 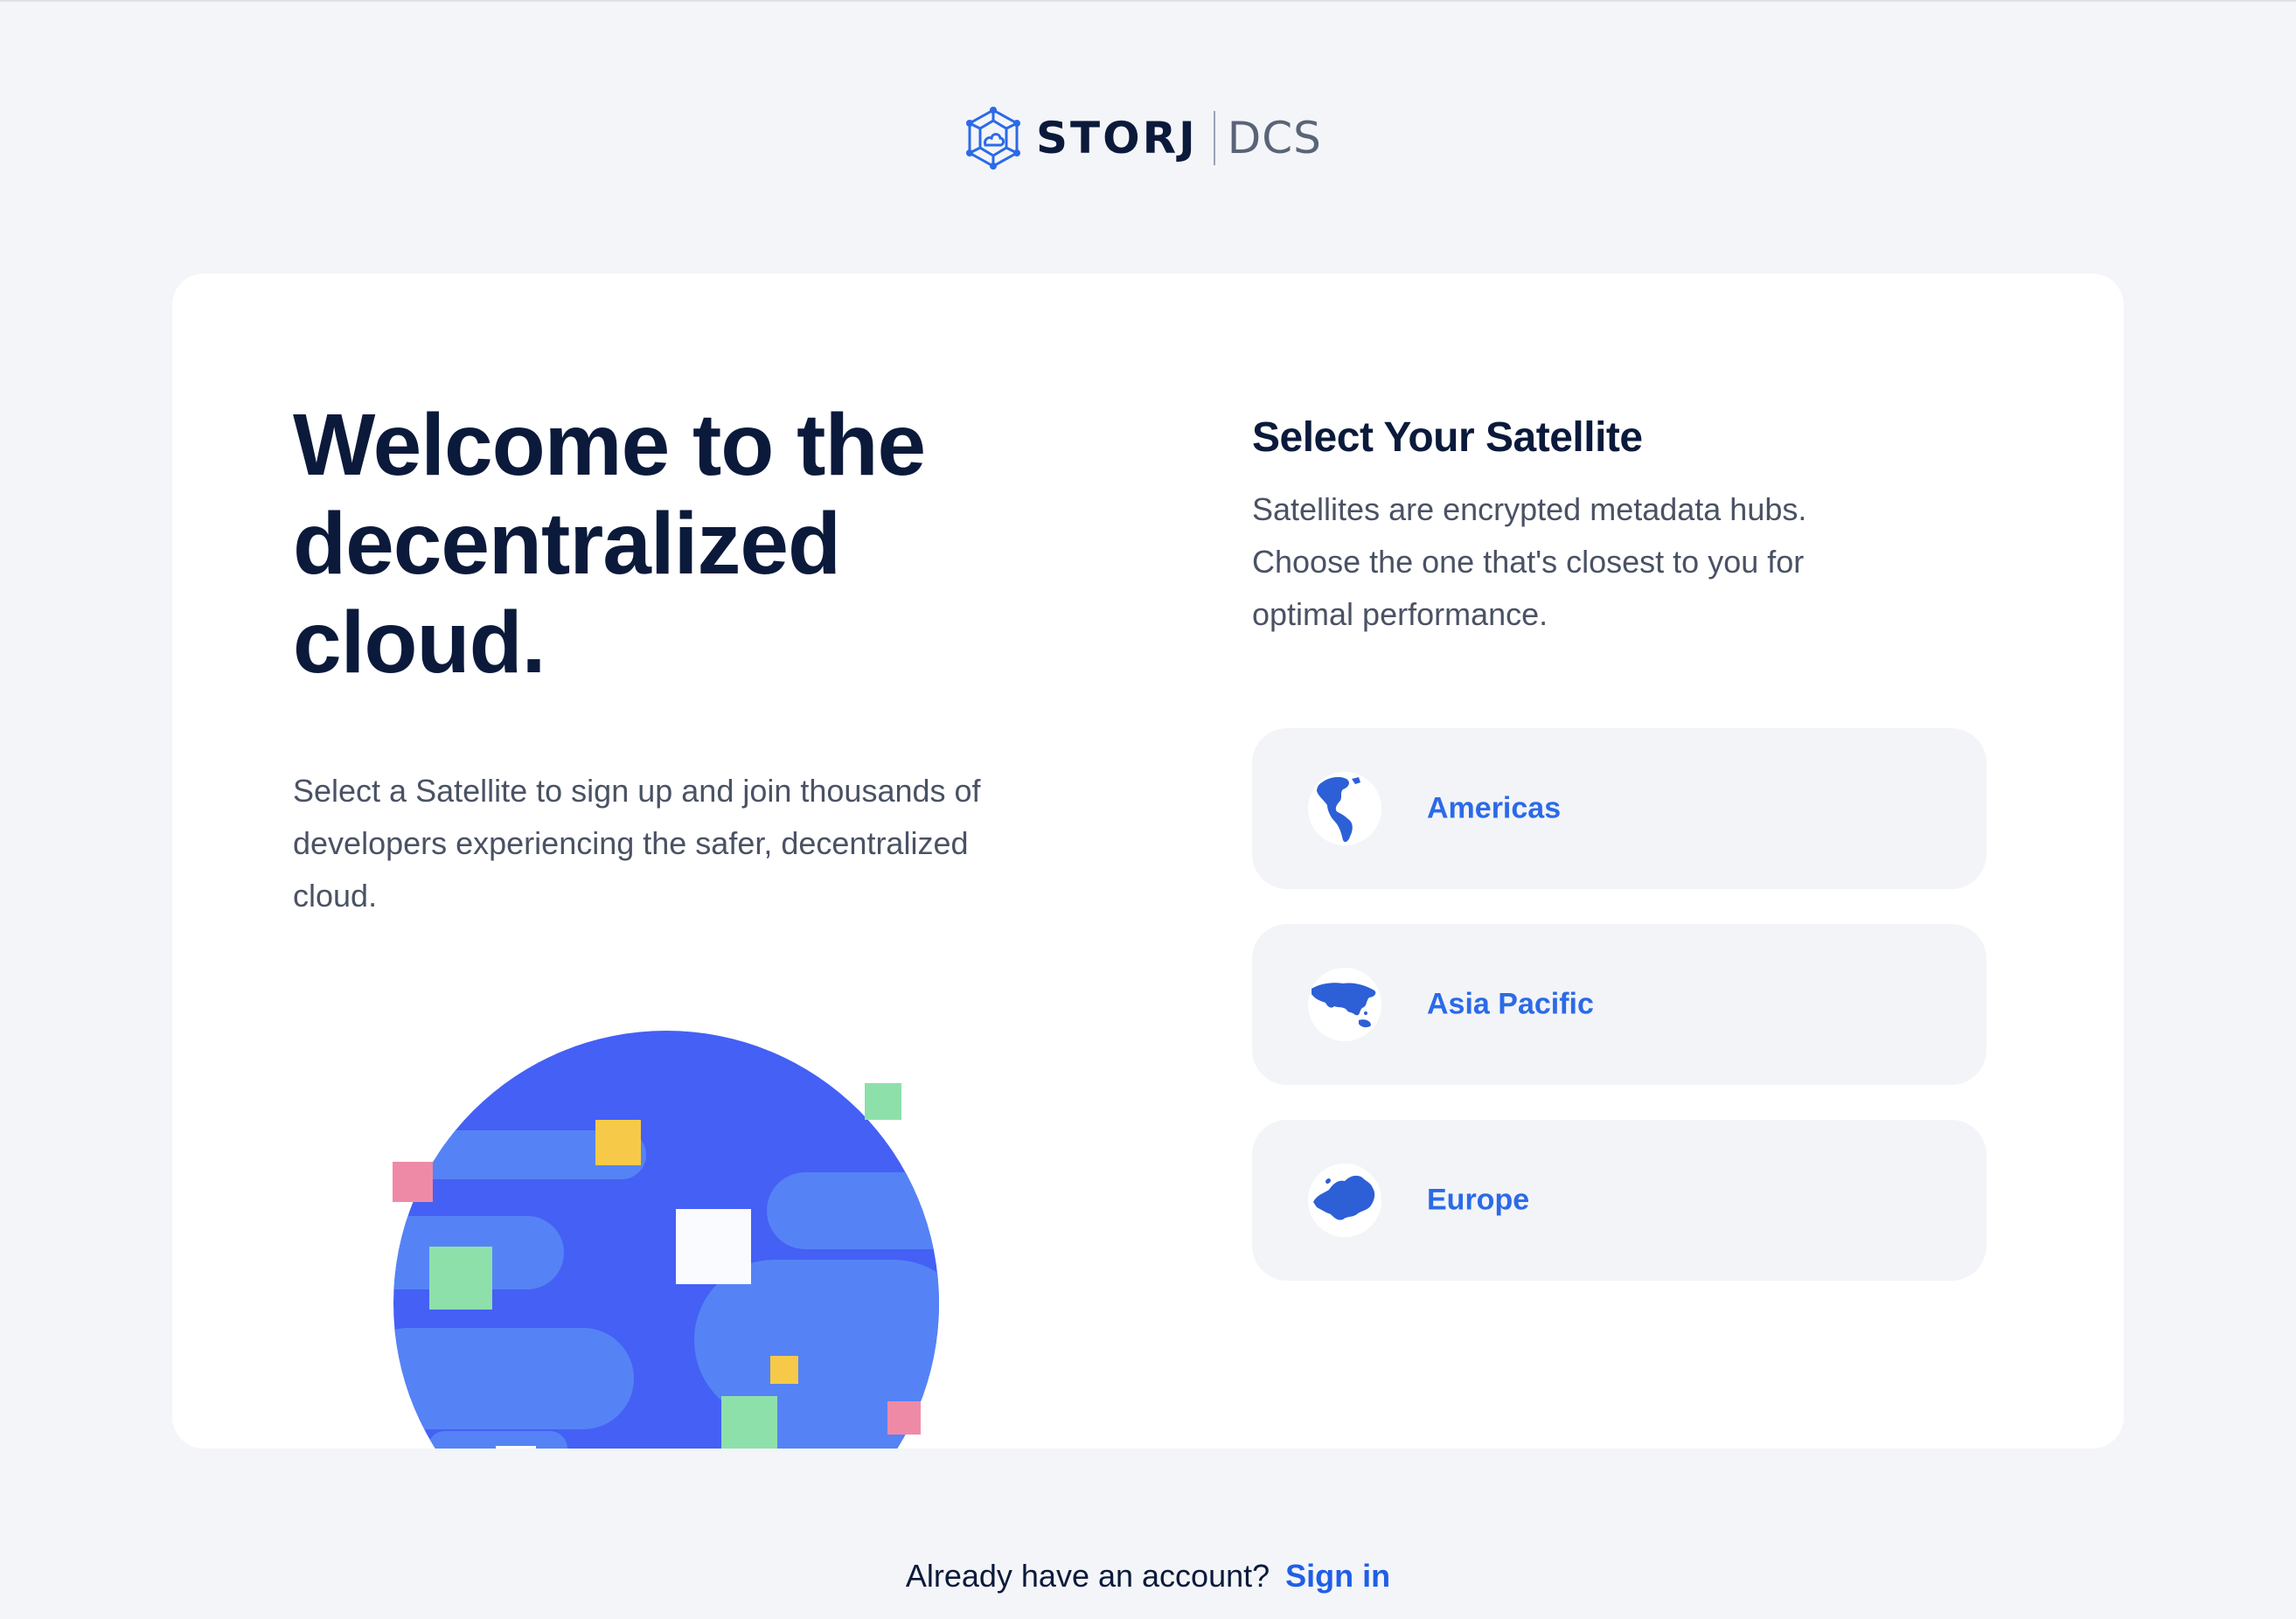 I want to click on europe-globe-icon, so click(x=1345, y=1200).